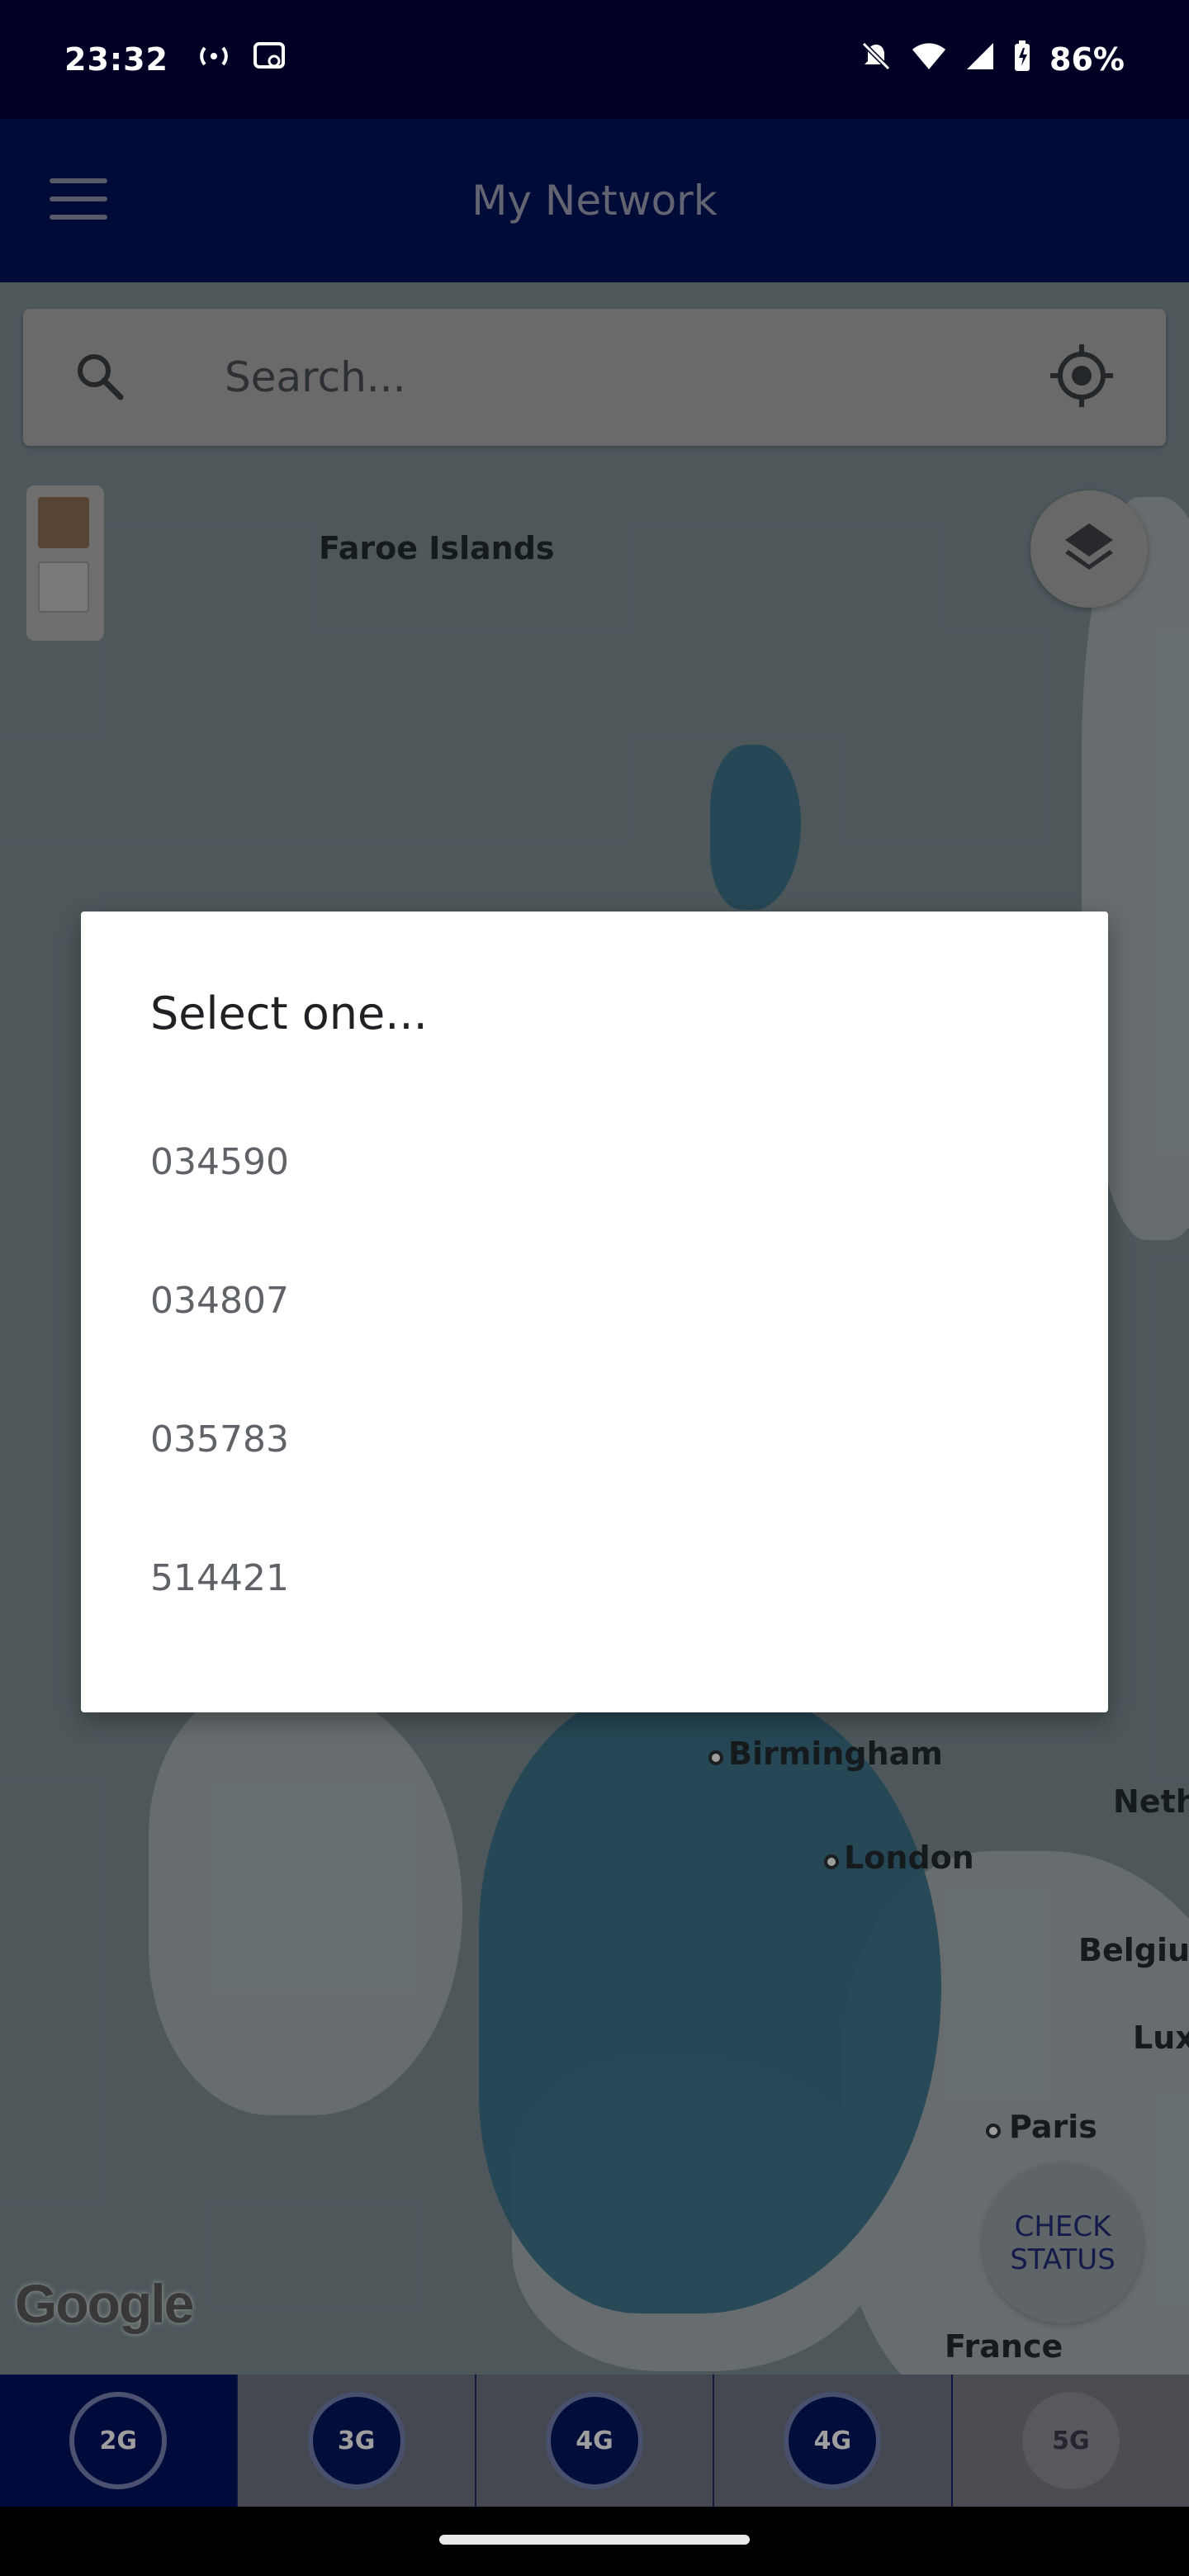 The width and height of the screenshot is (1189, 2576). Describe the element at coordinates (594, 59) in the screenshot. I see `status-bar: 23:32 86%` at that location.